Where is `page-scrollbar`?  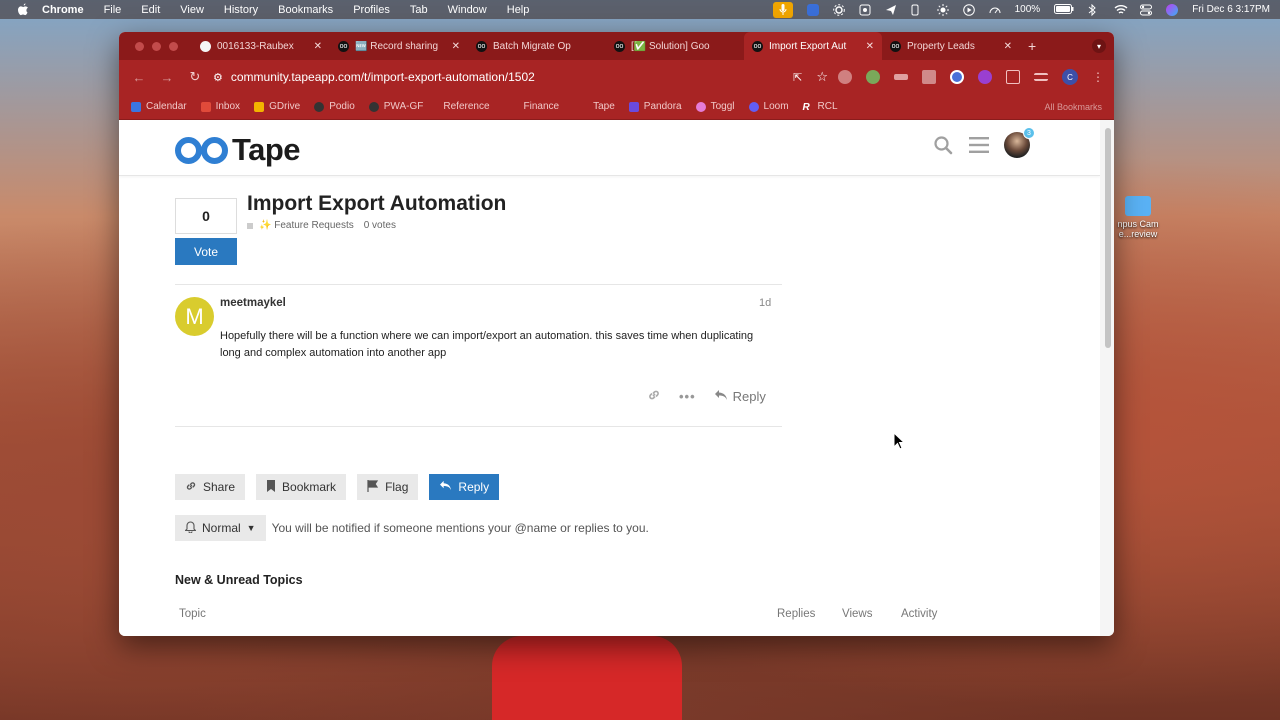
page-scrollbar is located at coordinates (1107, 378).